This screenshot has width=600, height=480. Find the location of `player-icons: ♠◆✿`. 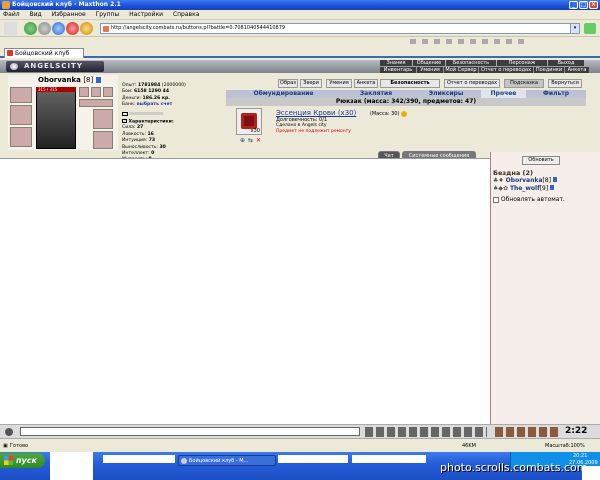

player-icons: ♠◆✿ is located at coordinates (501, 188).